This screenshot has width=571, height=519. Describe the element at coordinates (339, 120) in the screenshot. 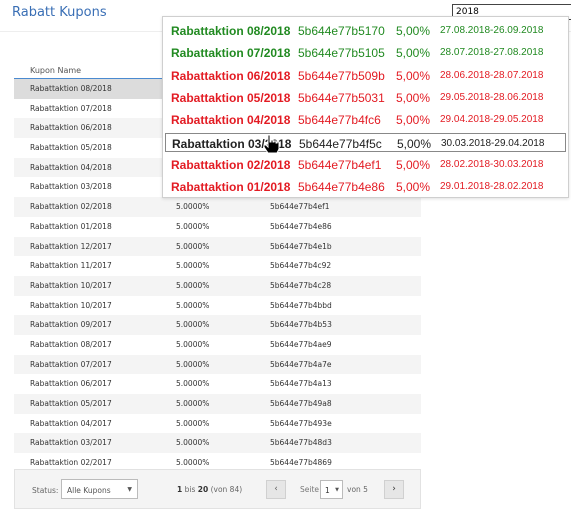

I see `option-code: 5b644e77b4fc6` at that location.